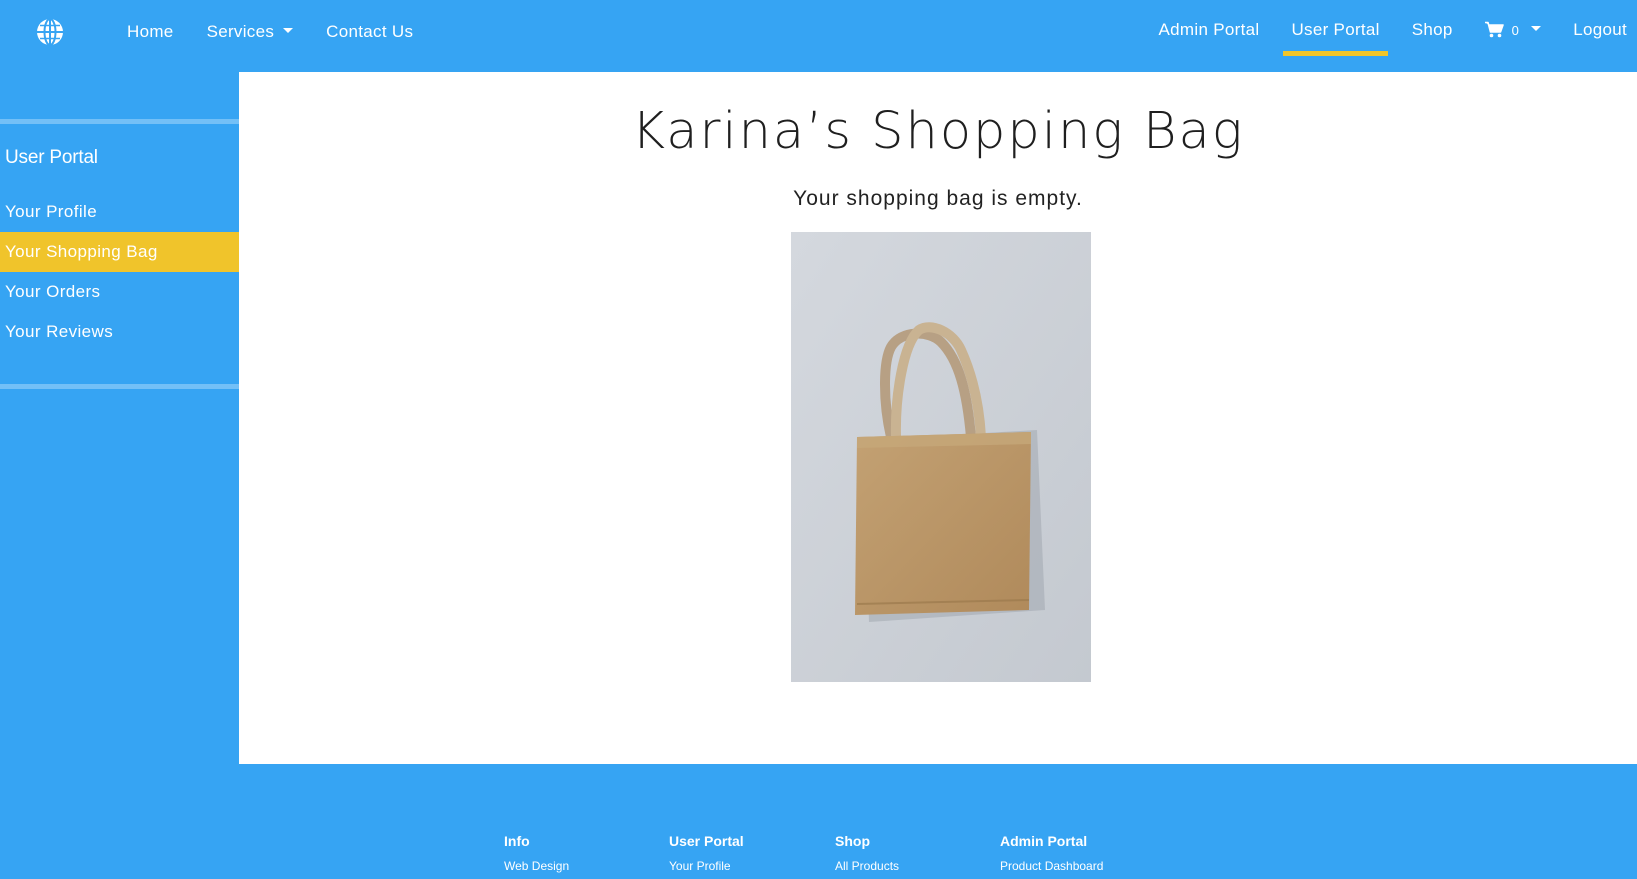 The height and width of the screenshot is (879, 1637). I want to click on footer-heading: User Portal, so click(706, 841).